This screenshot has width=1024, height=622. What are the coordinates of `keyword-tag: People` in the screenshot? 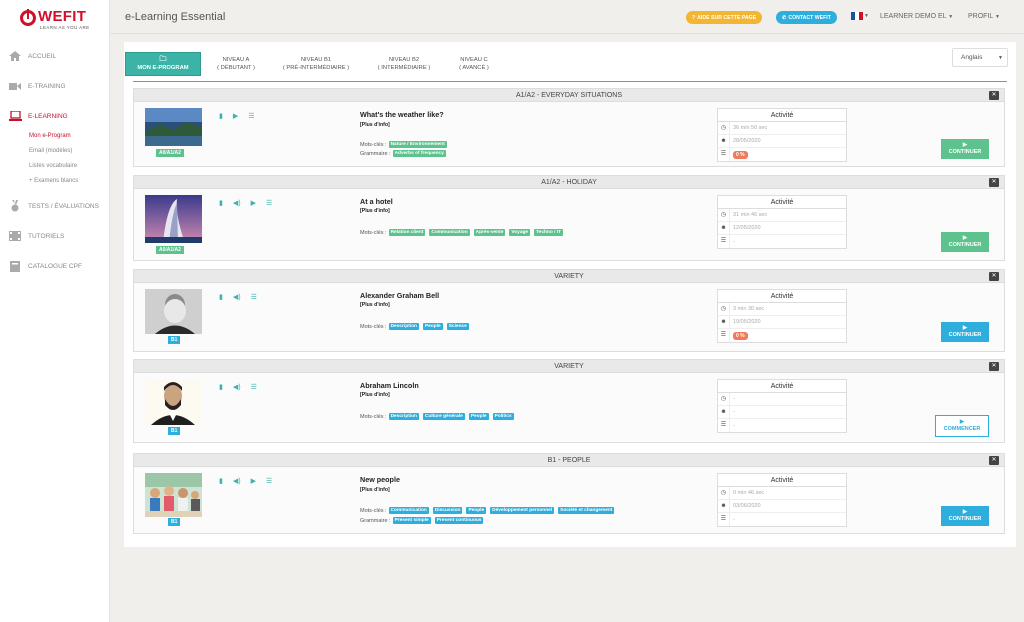 It's located at (432, 326).